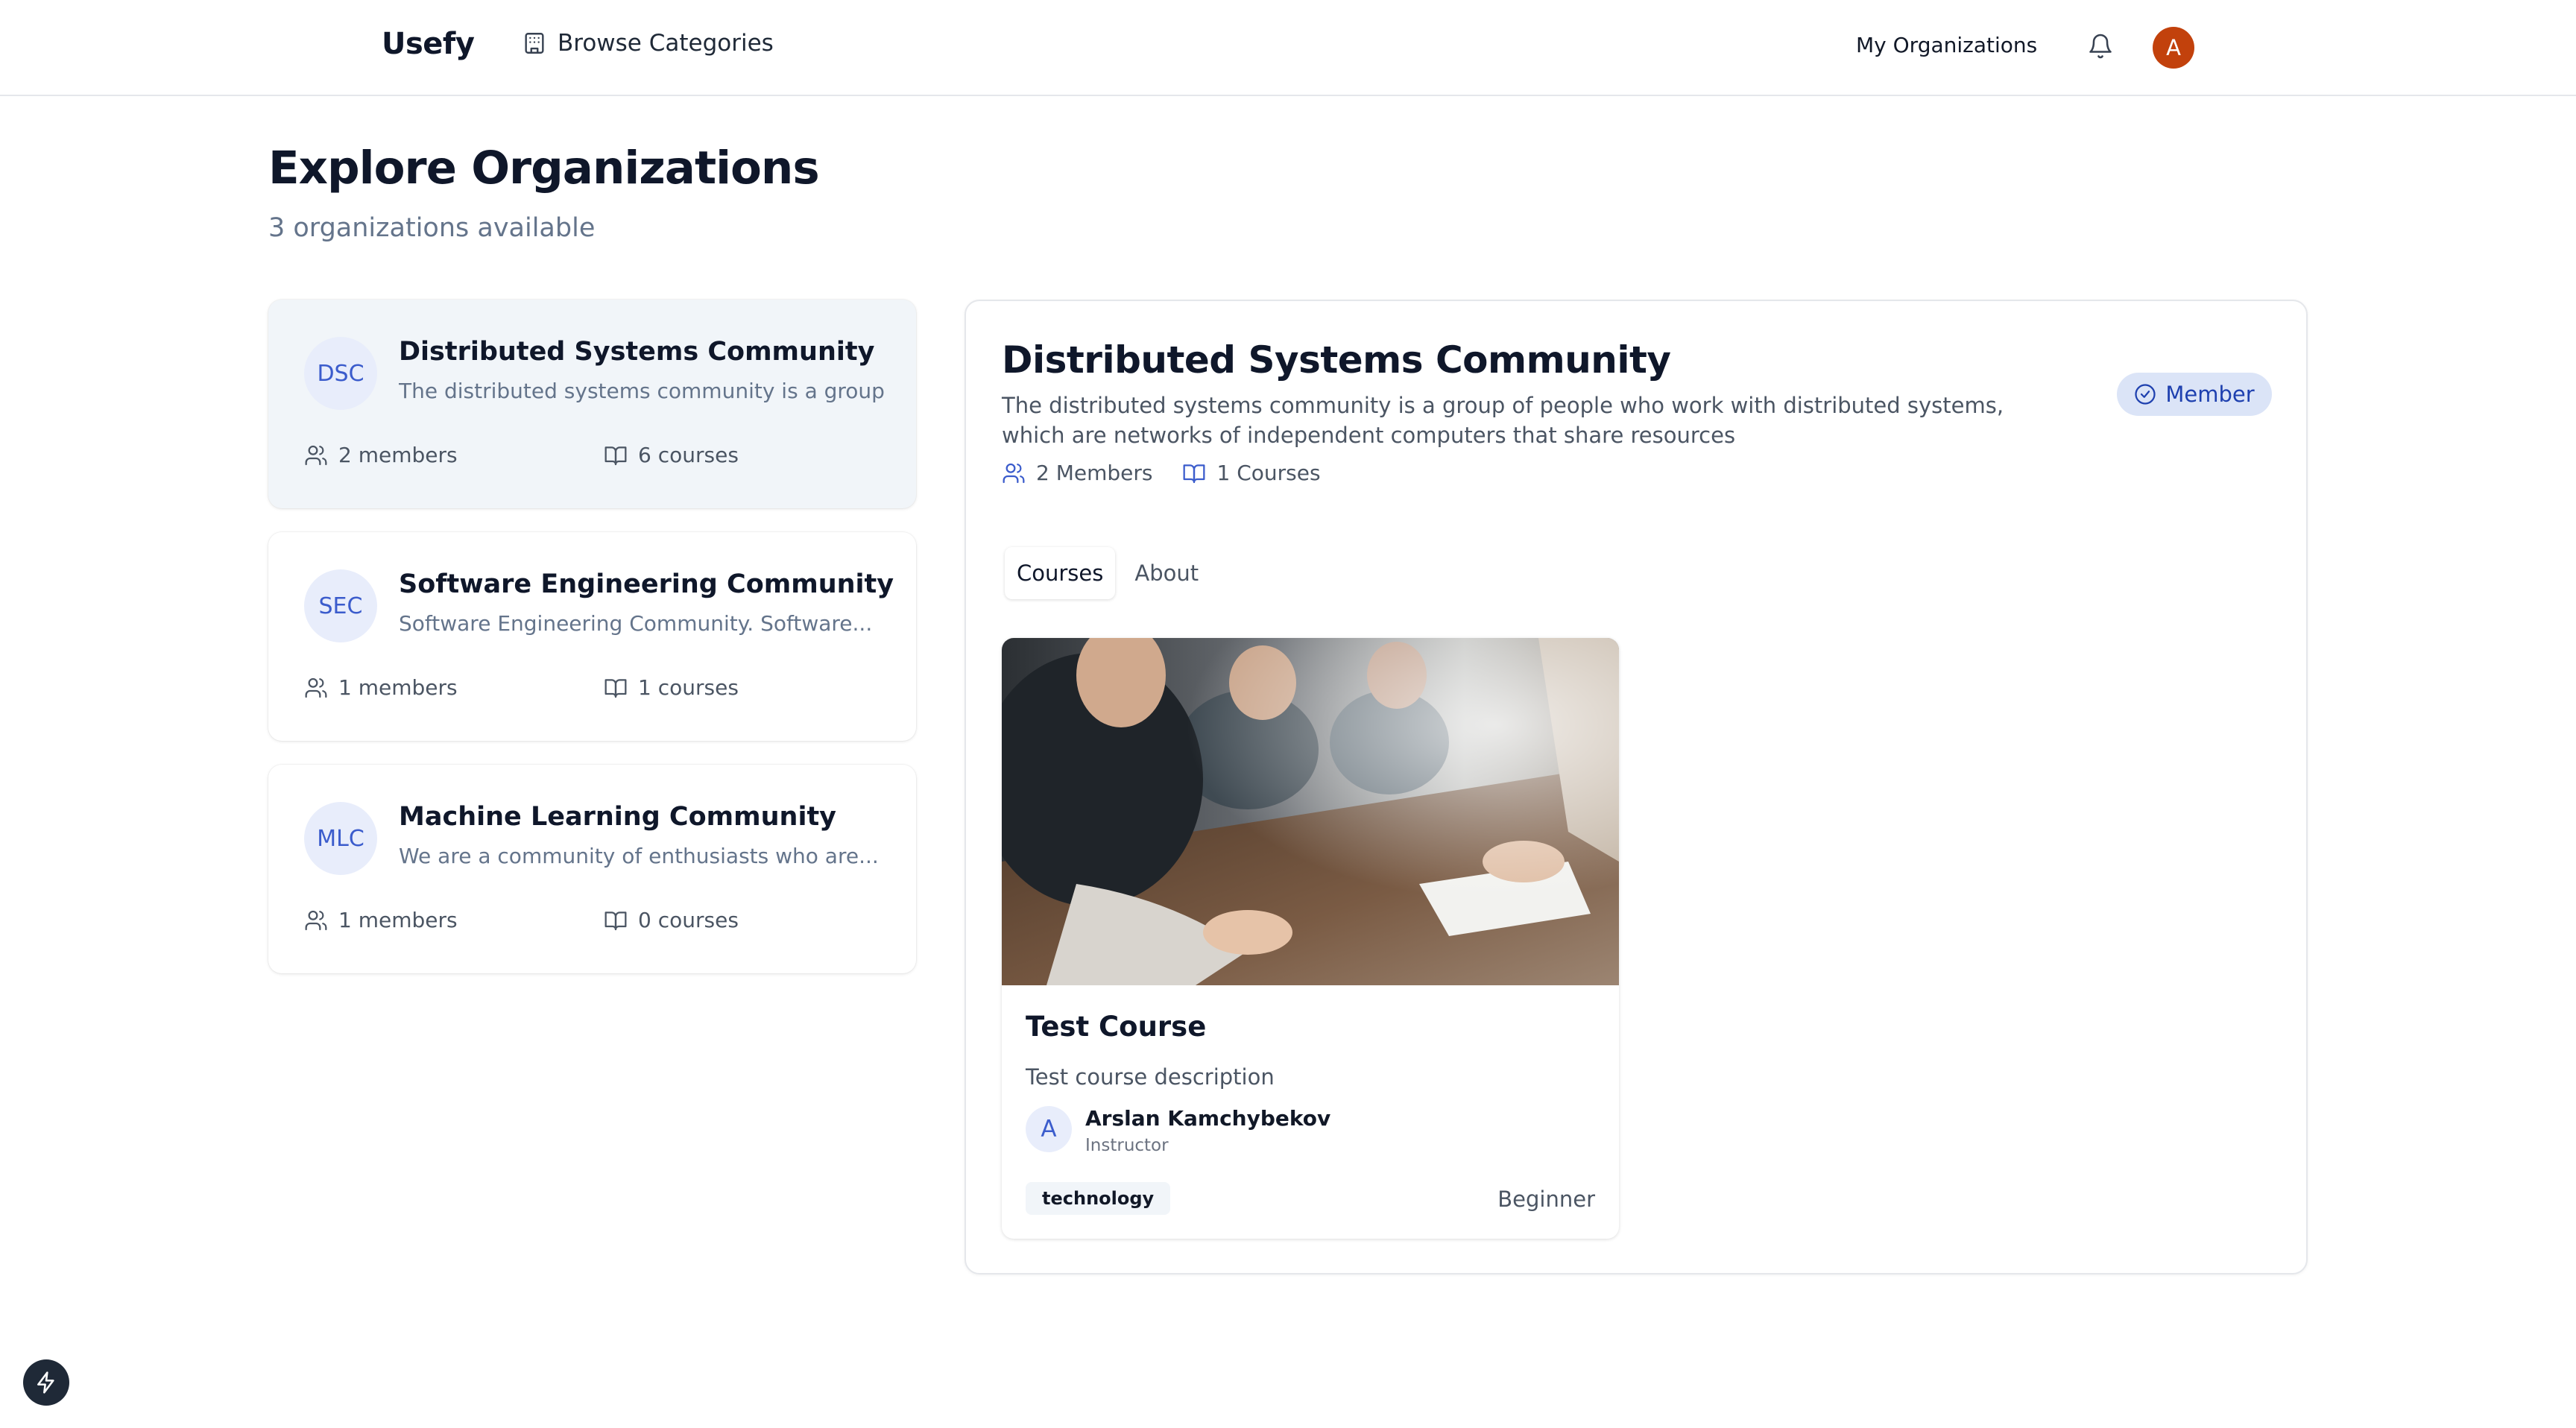 This screenshot has width=2576, height=1428. What do you see at coordinates (1116, 1027) in the screenshot?
I see `course-title: Test Course` at bounding box center [1116, 1027].